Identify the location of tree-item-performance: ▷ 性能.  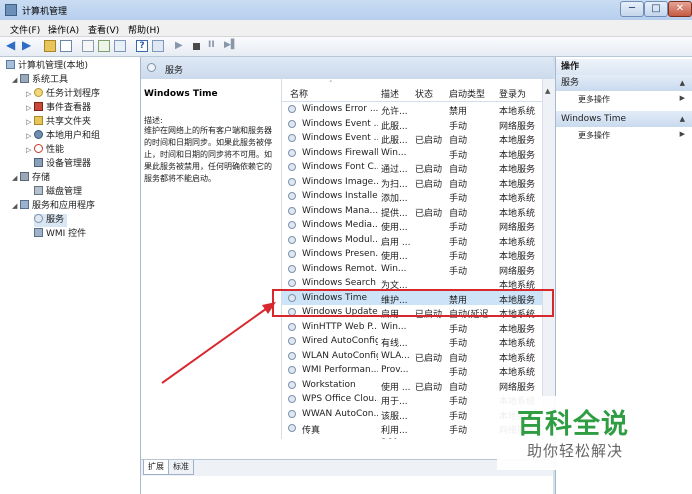
(45, 150).